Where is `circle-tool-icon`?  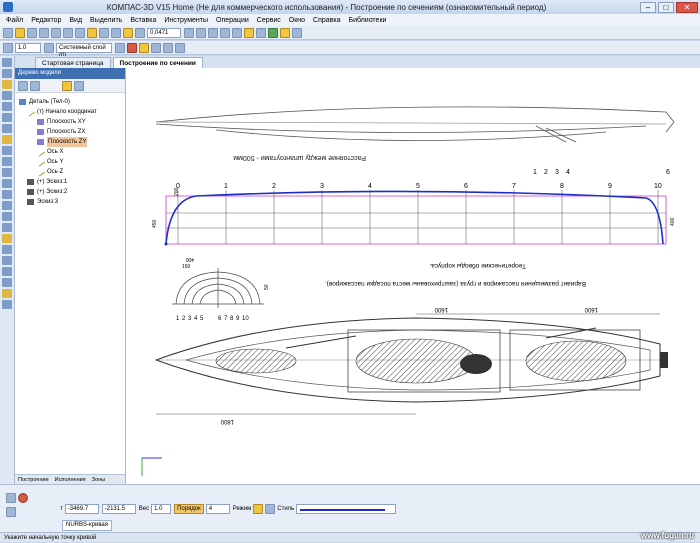
circle-tool-icon is located at coordinates (7, 106).